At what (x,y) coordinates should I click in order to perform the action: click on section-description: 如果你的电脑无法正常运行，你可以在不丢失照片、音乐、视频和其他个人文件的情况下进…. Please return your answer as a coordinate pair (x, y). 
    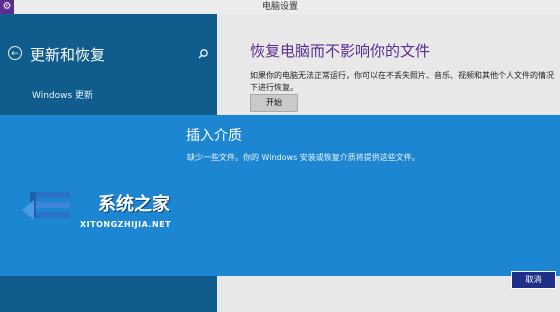
    Looking at the image, I should click on (402, 81).